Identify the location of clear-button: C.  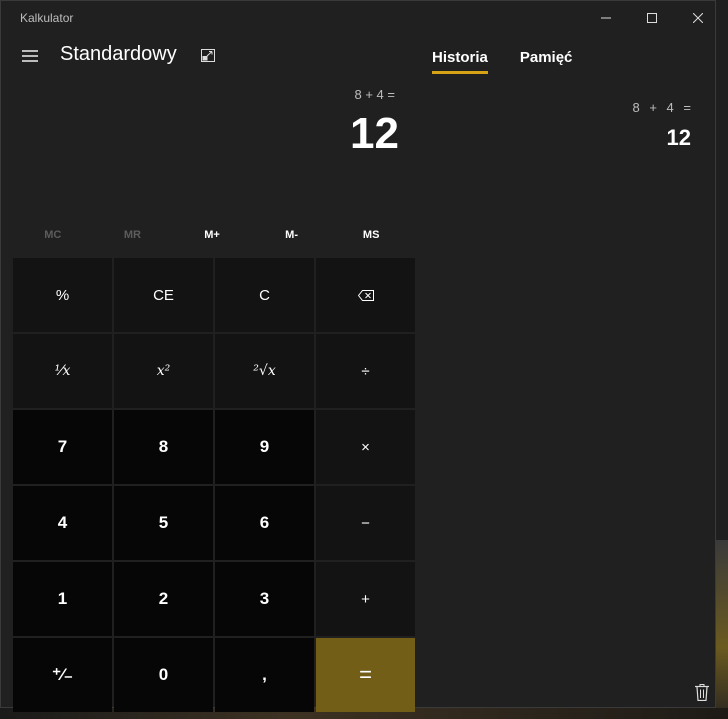
(264, 295).